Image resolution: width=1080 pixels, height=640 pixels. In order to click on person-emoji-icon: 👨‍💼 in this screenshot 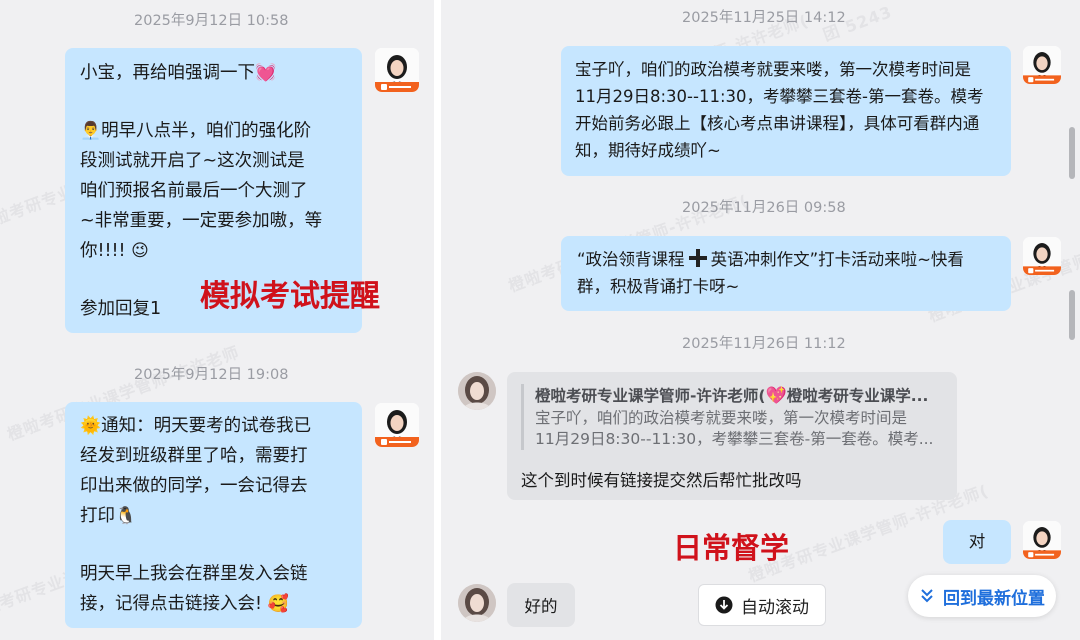, I will do `click(91, 131)`.